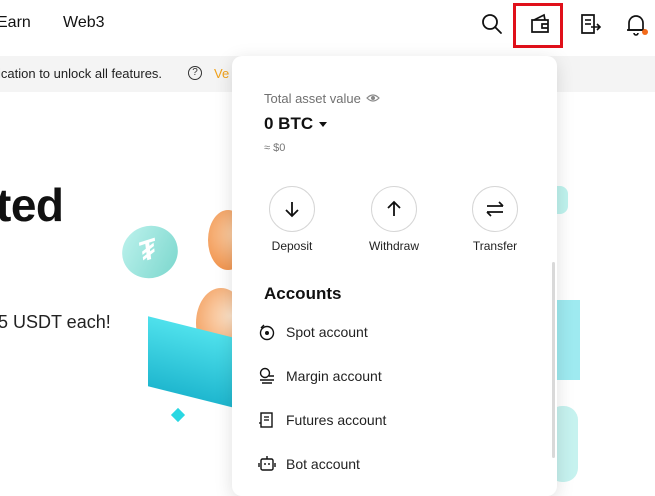 The height and width of the screenshot is (496, 655). What do you see at coordinates (267, 376) in the screenshot?
I see `margin-icon` at bounding box center [267, 376].